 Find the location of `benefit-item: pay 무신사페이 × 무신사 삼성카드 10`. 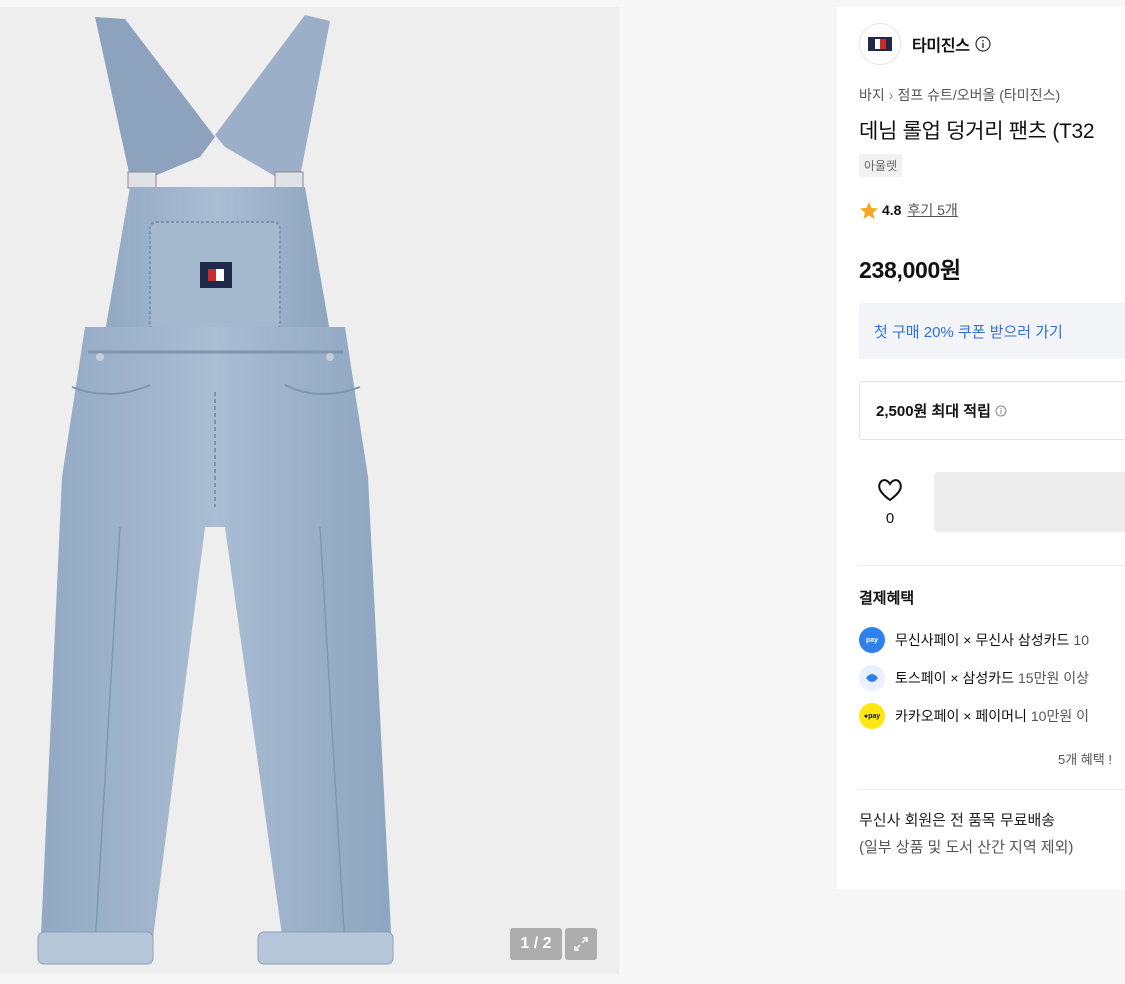

benefit-item: pay 무신사페이 × 무신사 삼성카드 10 is located at coordinates (974, 640).